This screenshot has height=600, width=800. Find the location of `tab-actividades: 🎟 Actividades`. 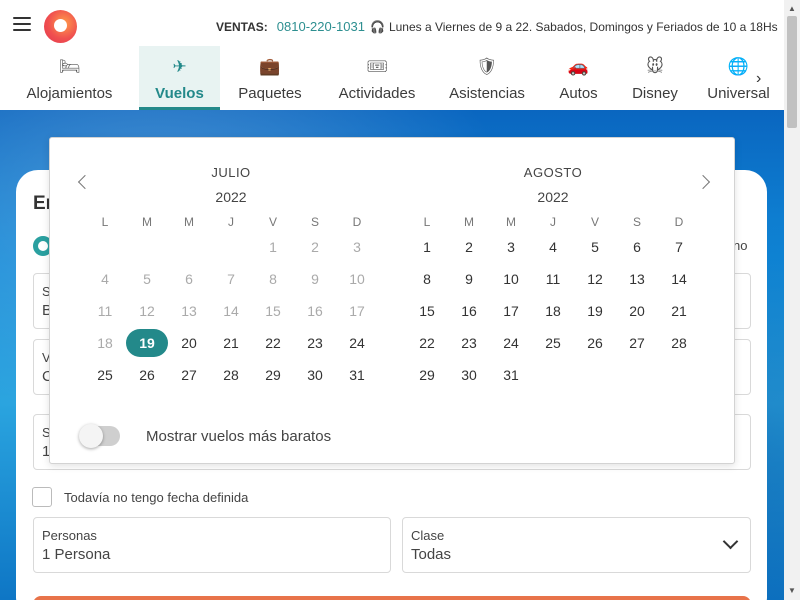

tab-actividades: 🎟 Actividades is located at coordinates (377, 78).